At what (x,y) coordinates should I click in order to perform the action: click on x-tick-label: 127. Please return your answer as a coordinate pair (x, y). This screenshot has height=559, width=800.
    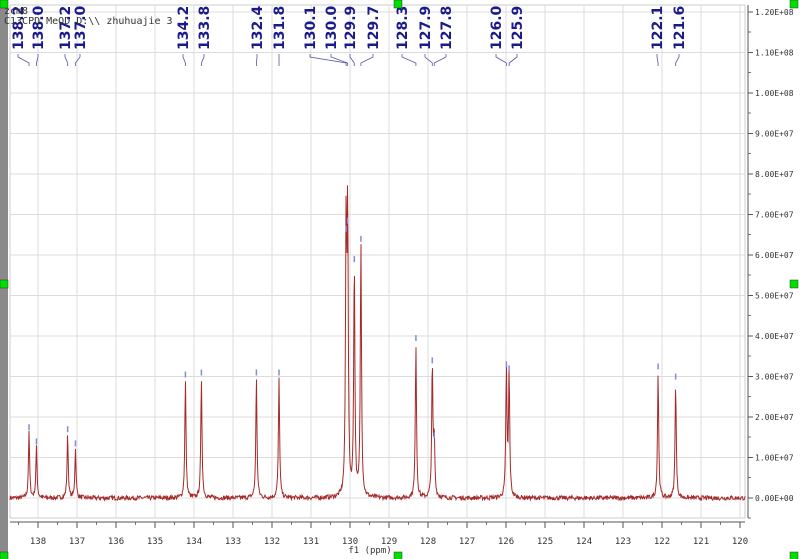
    Looking at the image, I should click on (467, 542).